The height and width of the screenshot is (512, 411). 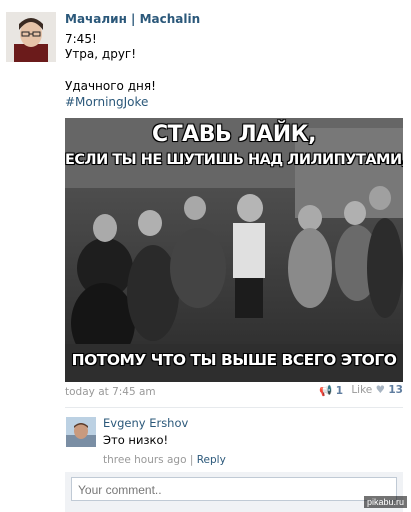 What do you see at coordinates (339, 391) in the screenshot?
I see `repost-count: 1` at bounding box center [339, 391].